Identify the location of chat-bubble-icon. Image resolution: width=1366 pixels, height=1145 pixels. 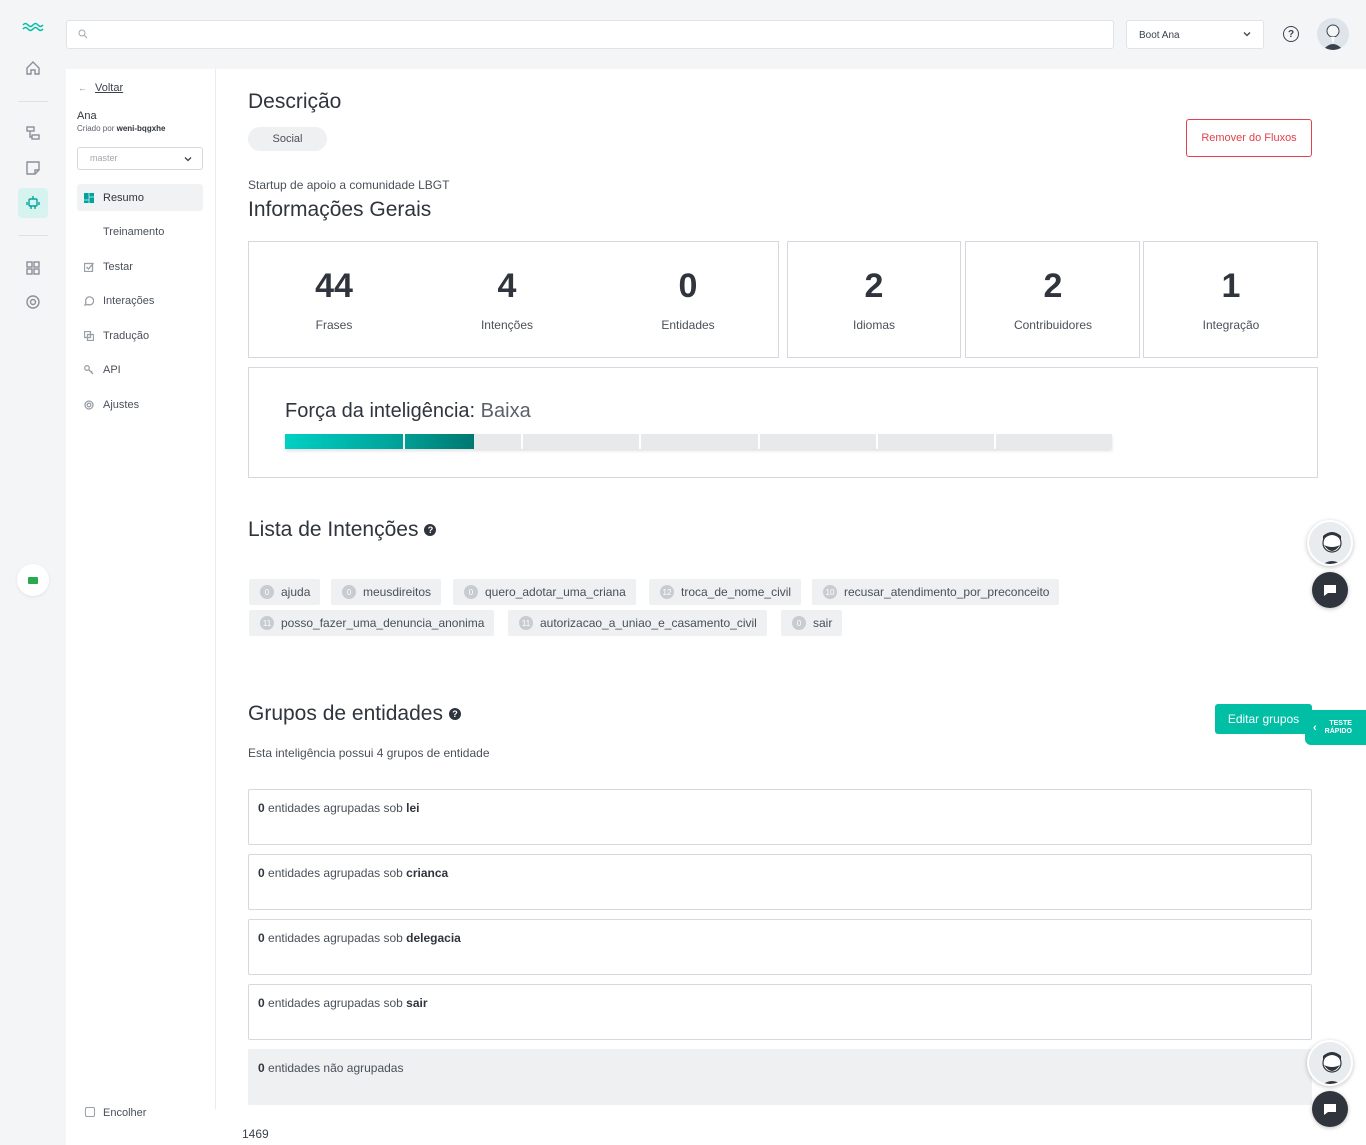
(1330, 590).